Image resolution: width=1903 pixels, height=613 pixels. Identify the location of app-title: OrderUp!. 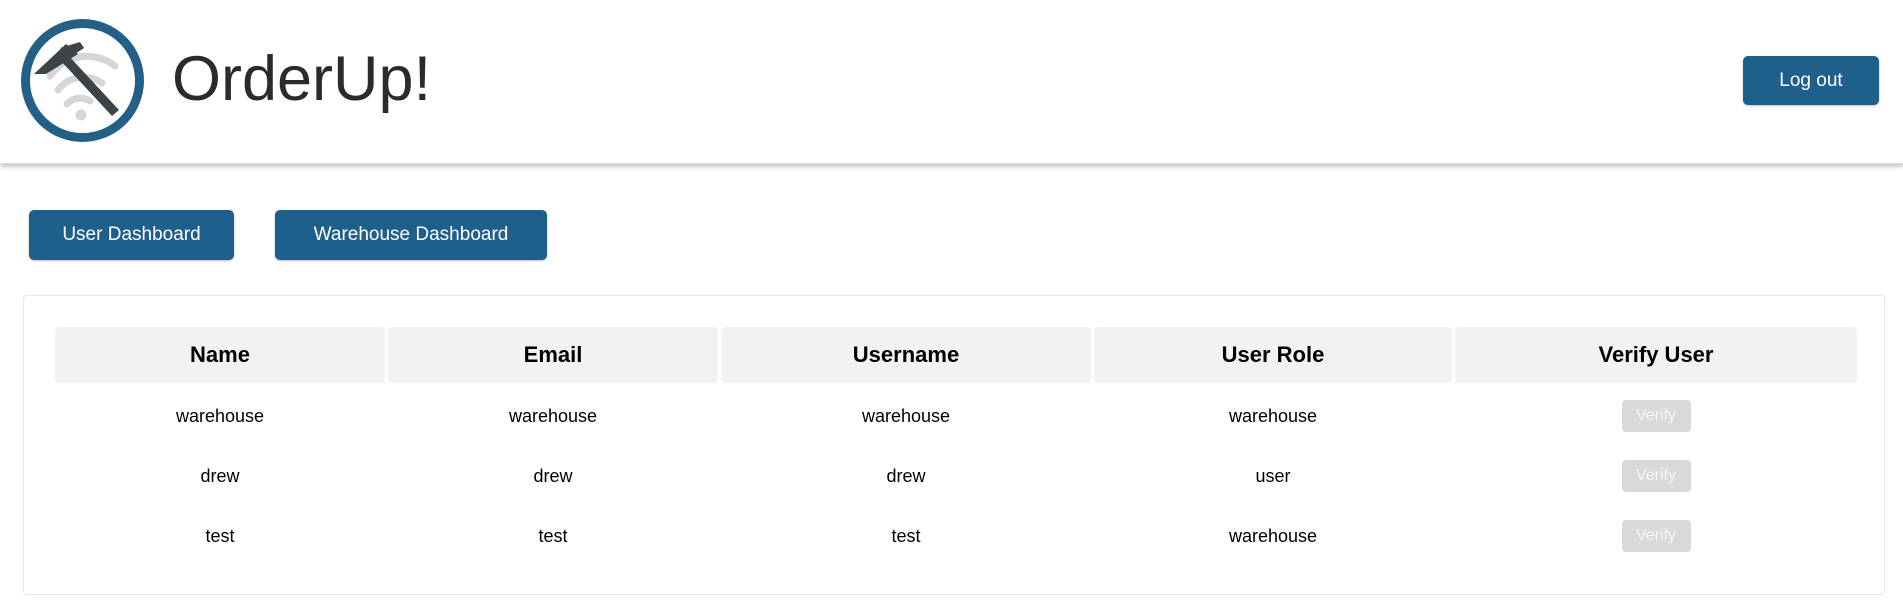
(302, 79).